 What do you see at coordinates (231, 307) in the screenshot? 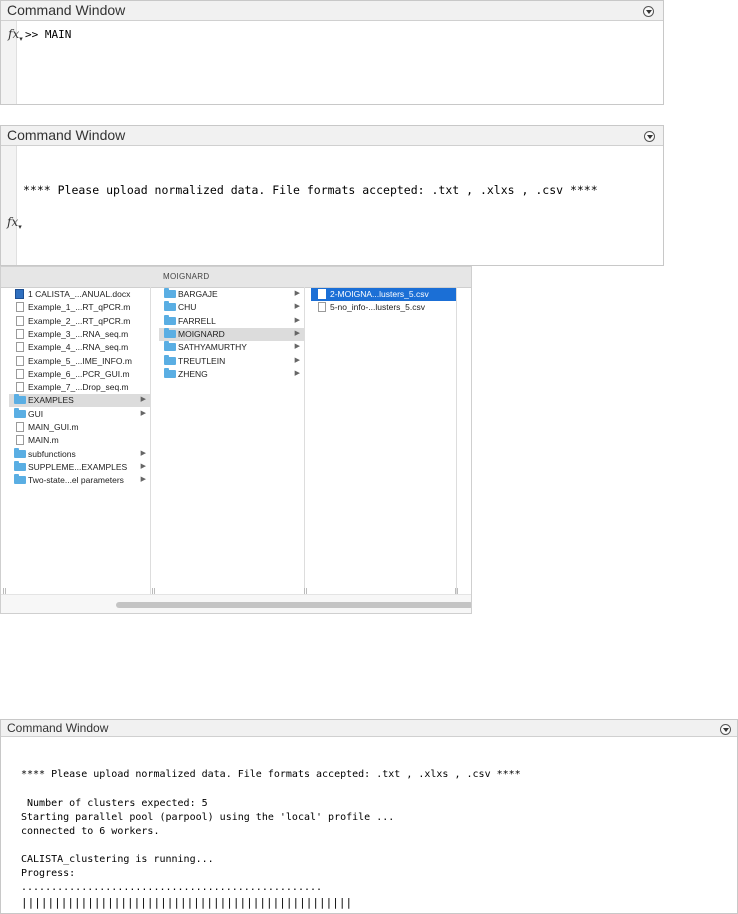
I see `folder-item: CHU ▶` at bounding box center [231, 307].